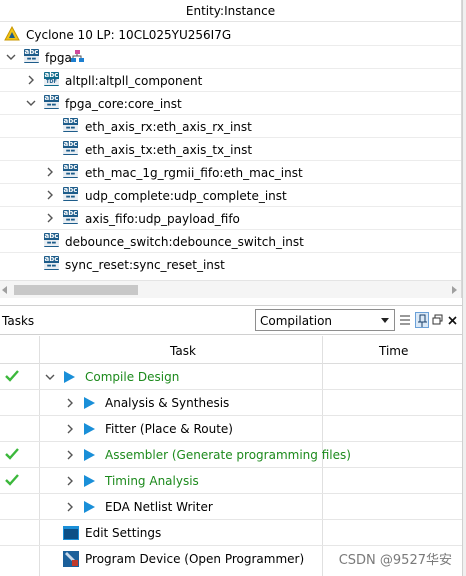  I want to click on tree-row-eth-axis-tx: abc ▬▬ eth_axis_tx:eth_axis_tx_inst, so click(230, 149).